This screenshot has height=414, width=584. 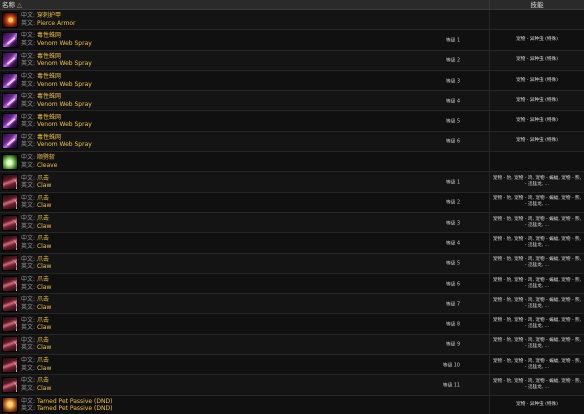 What do you see at coordinates (46, 157) in the screenshot?
I see `spell-name-zh: 顺劈斩` at bounding box center [46, 157].